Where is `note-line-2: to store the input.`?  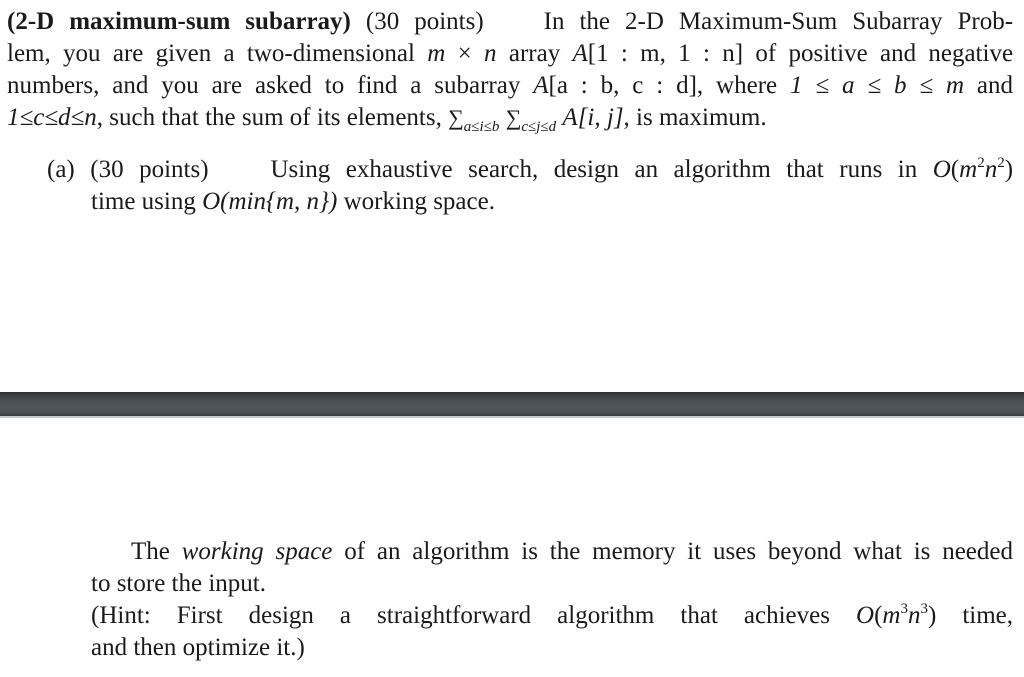 note-line-2: to store the input. is located at coordinates (178, 583).